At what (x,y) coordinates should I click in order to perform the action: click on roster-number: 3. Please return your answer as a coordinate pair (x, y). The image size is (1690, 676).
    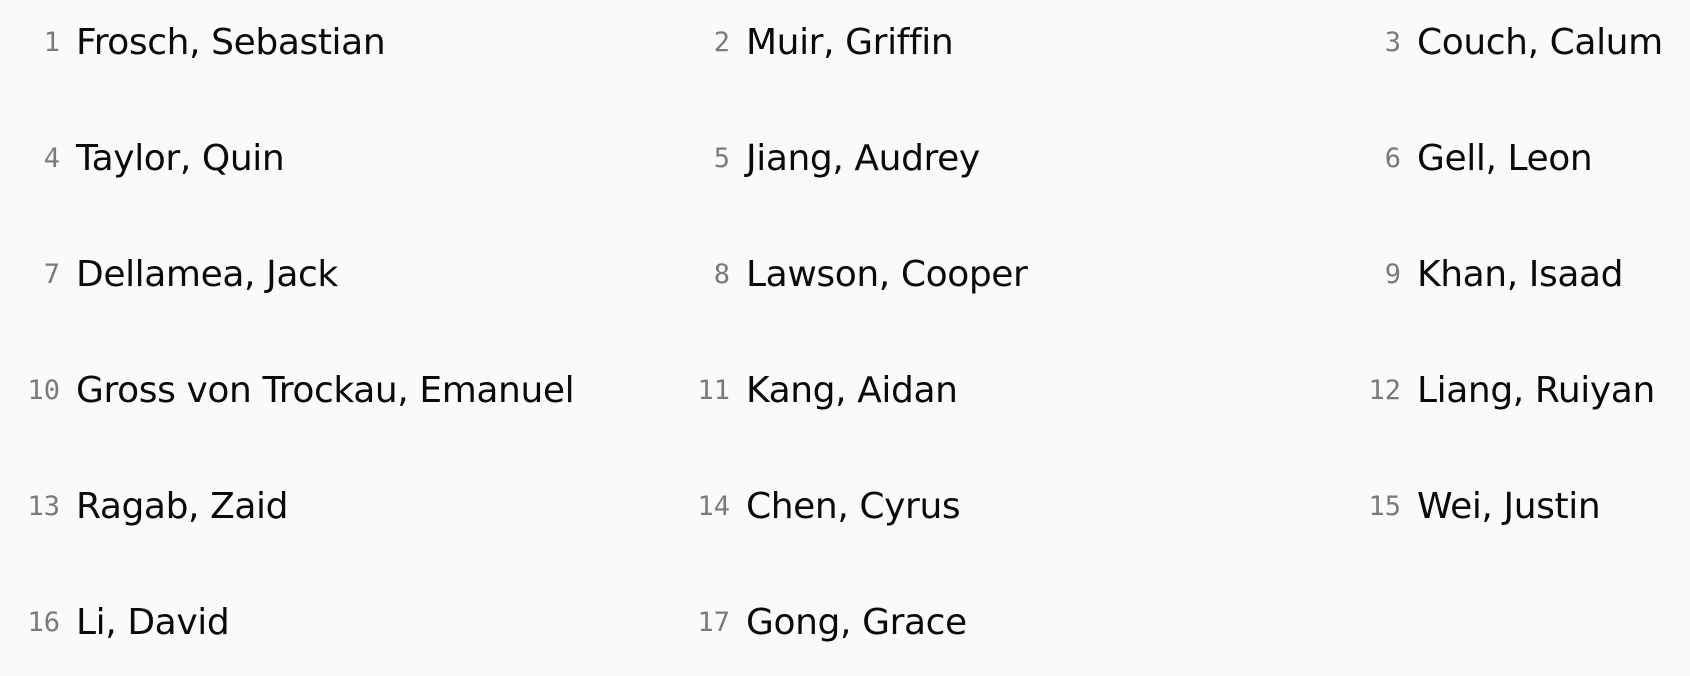
    Looking at the image, I should click on (1392, 42).